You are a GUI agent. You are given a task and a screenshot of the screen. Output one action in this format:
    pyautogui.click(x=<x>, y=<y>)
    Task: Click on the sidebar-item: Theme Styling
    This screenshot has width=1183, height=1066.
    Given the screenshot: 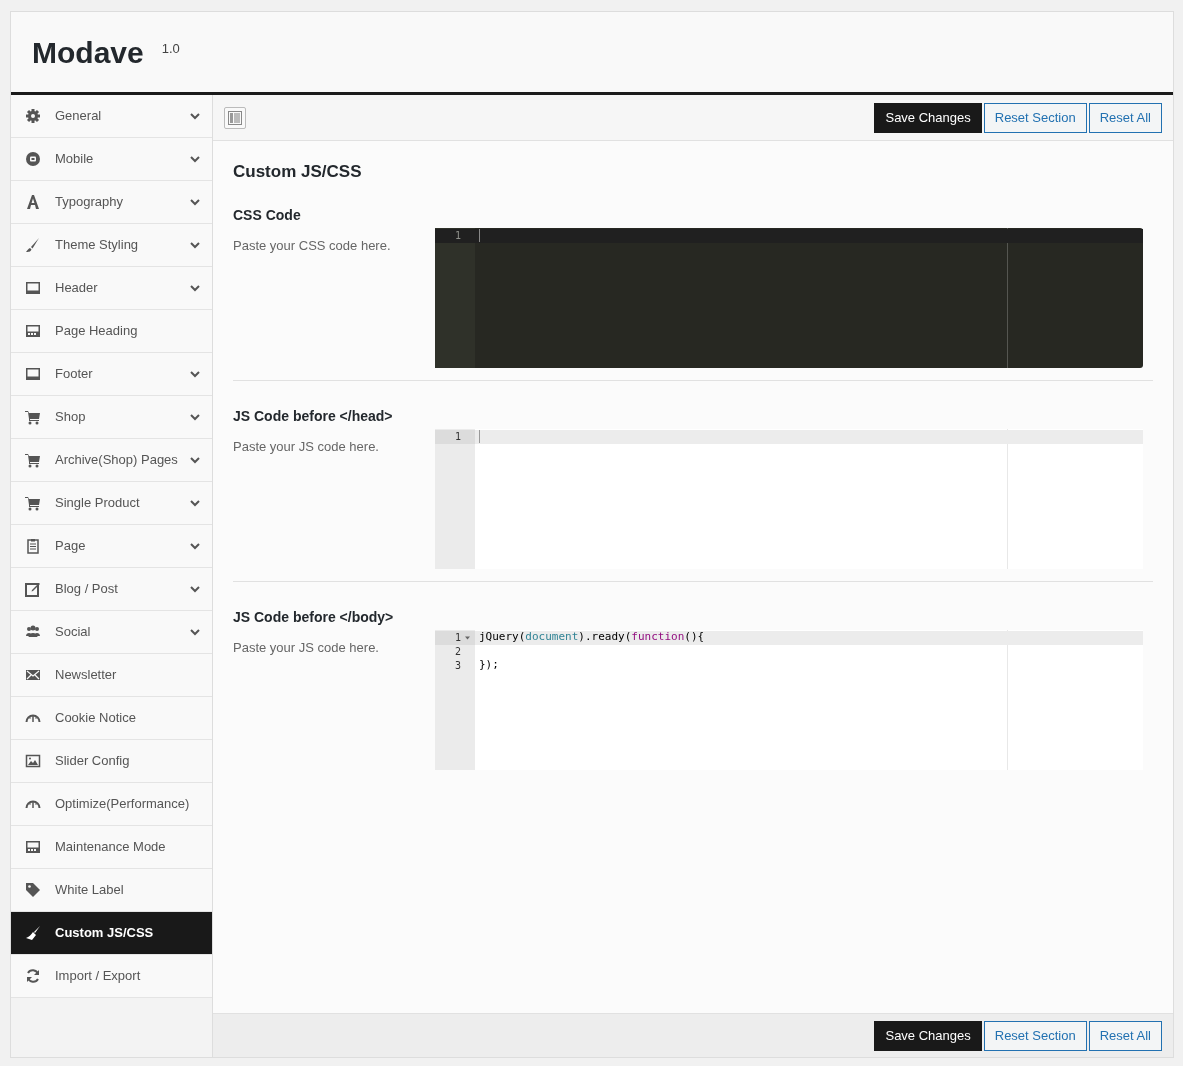 What is the action you would take?
    pyautogui.click(x=111, y=245)
    